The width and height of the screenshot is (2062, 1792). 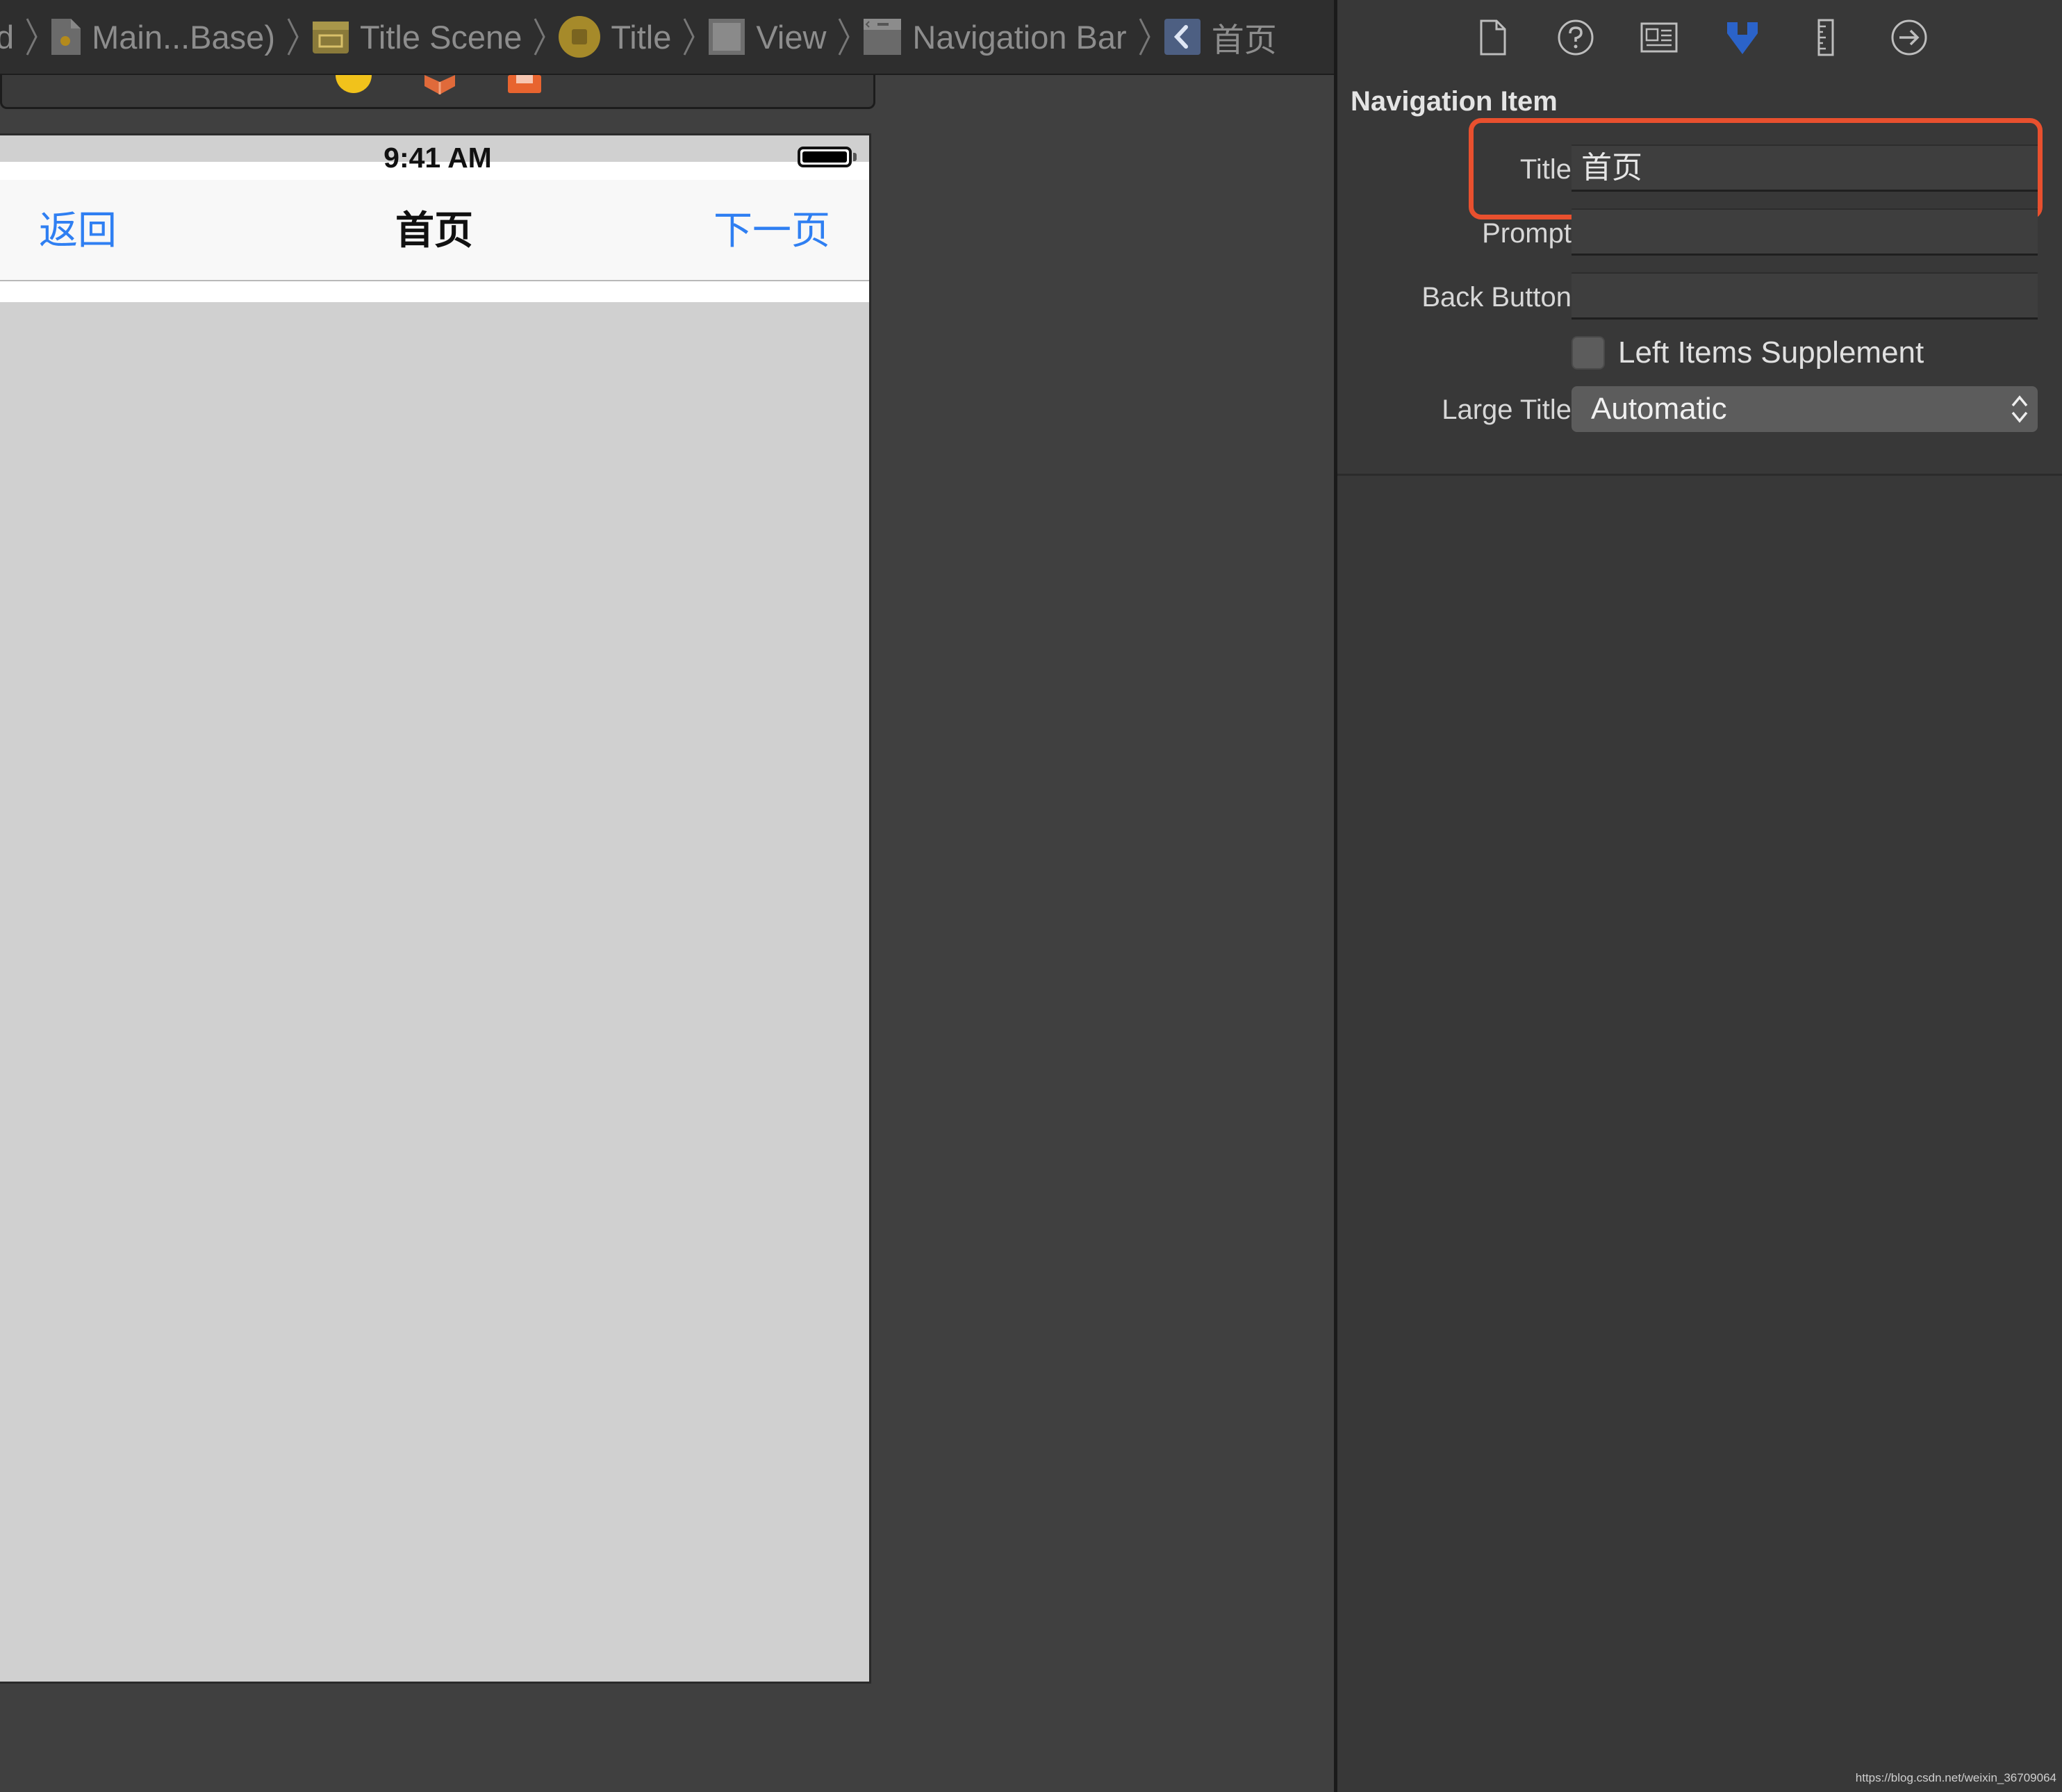 I want to click on jump-bar: d Main...Base) Title Scene, so click(x=667, y=37).